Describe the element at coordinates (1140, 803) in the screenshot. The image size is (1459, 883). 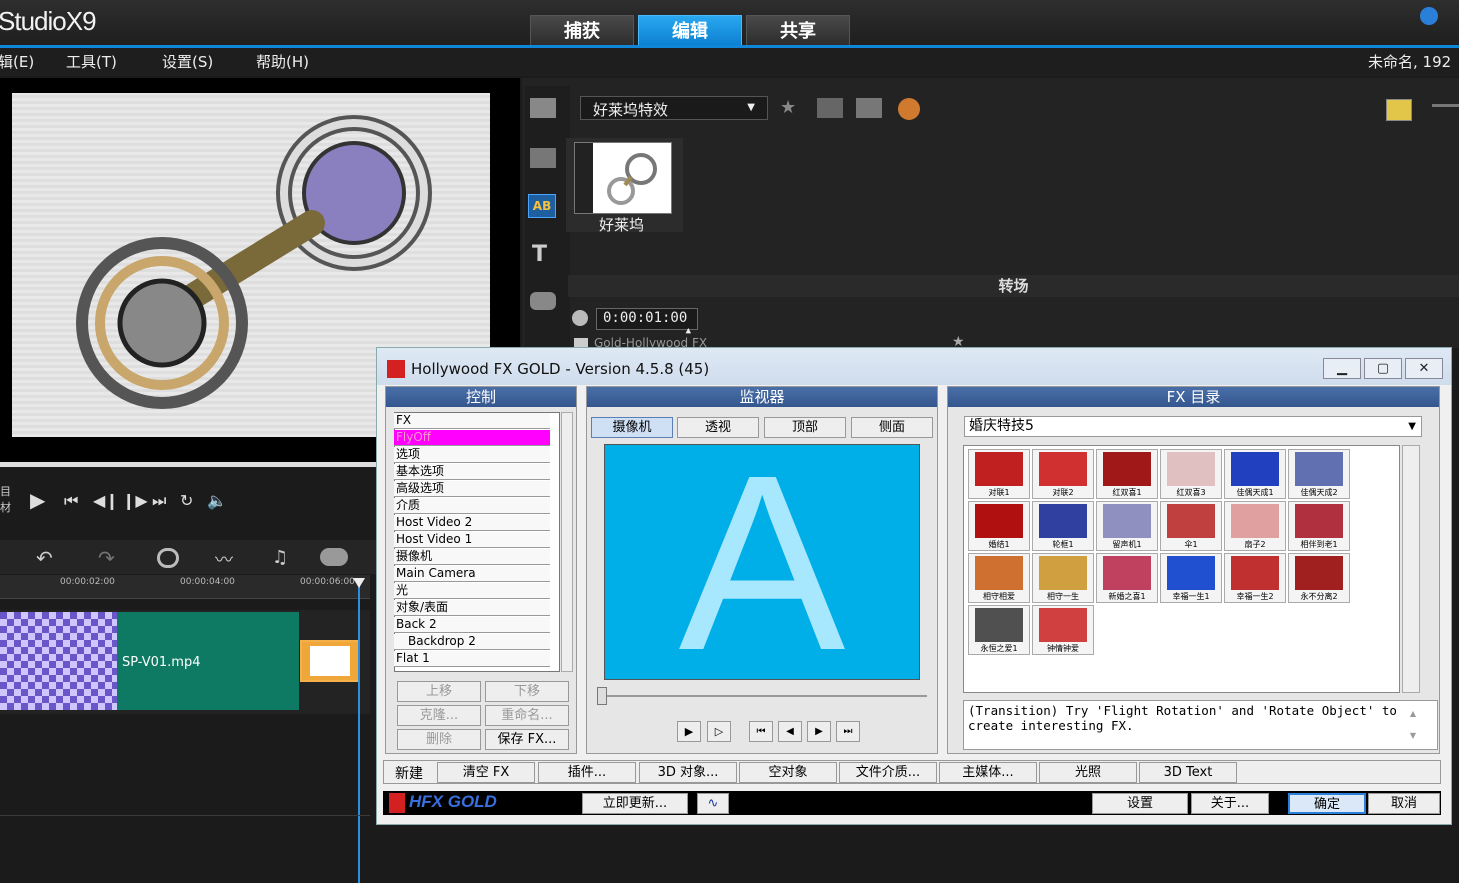
I see `settings-button: 设置` at that location.